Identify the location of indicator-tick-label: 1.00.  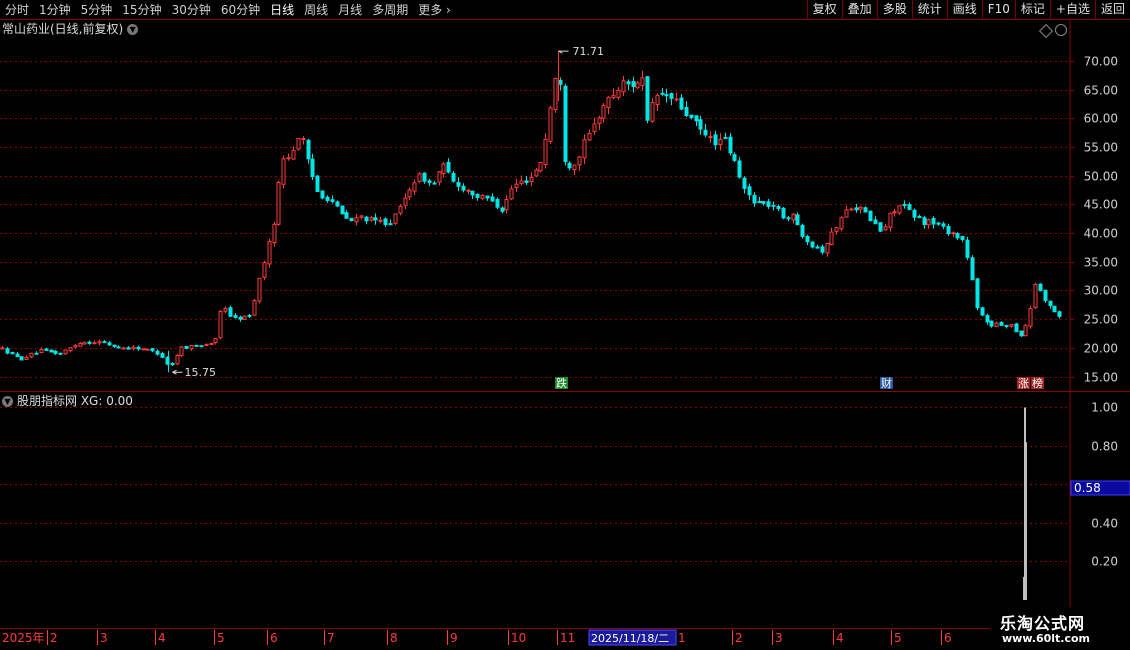
(1104, 408).